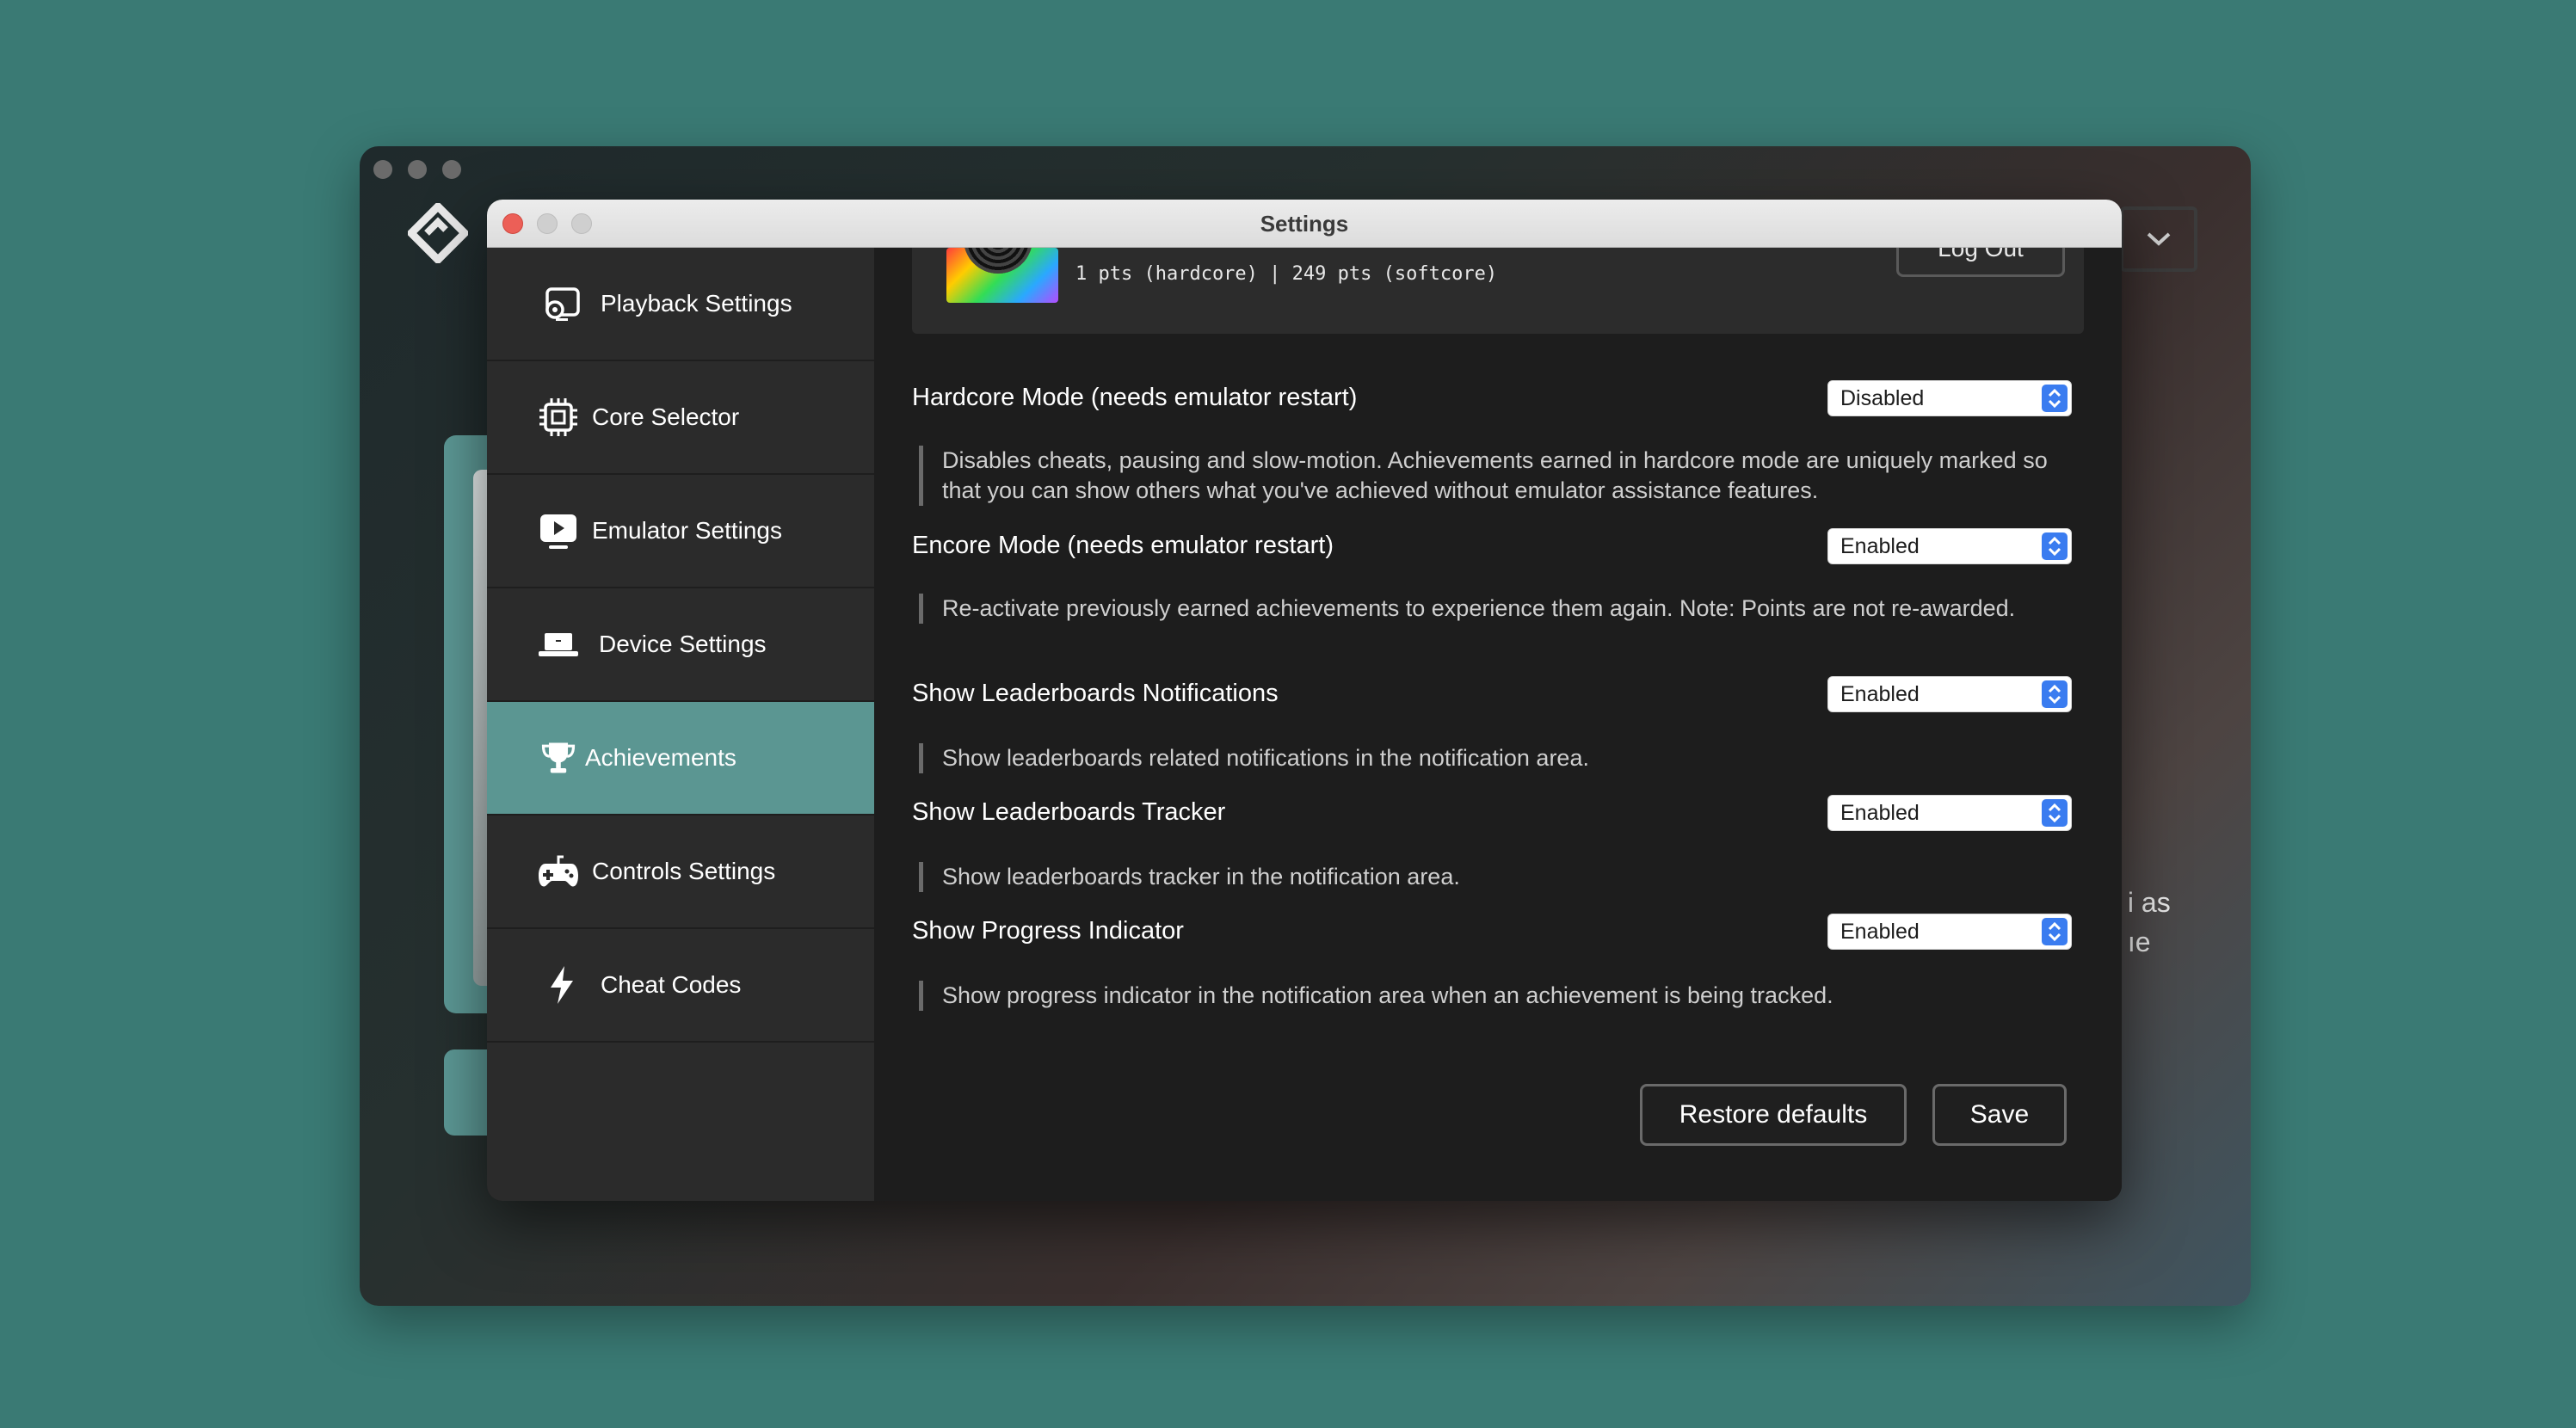 This screenshot has height=1428, width=2576. What do you see at coordinates (1123, 546) in the screenshot?
I see `encore-mode-label: Encore Mode (needs emulator restart)` at bounding box center [1123, 546].